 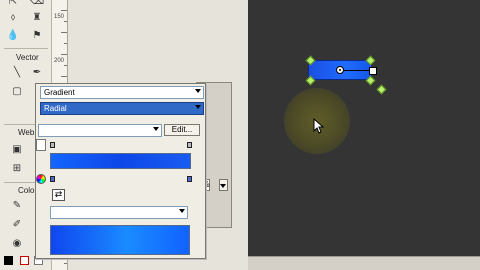 What do you see at coordinates (13, 18) in the screenshot?
I see `blur-icon: ⬨` at bounding box center [13, 18].